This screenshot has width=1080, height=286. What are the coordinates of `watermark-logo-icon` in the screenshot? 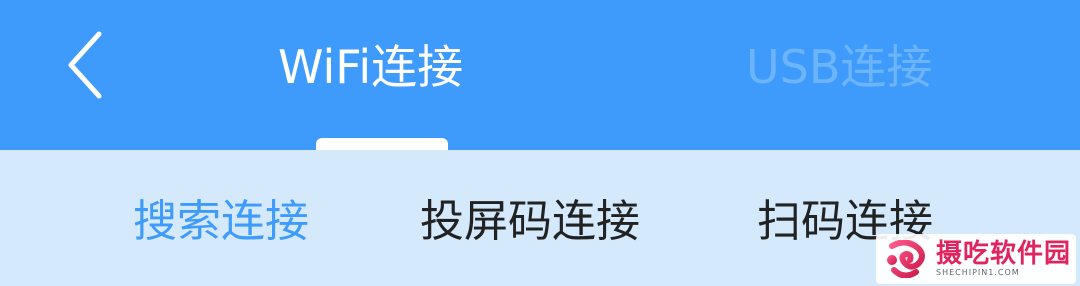 It's located at (906, 259).